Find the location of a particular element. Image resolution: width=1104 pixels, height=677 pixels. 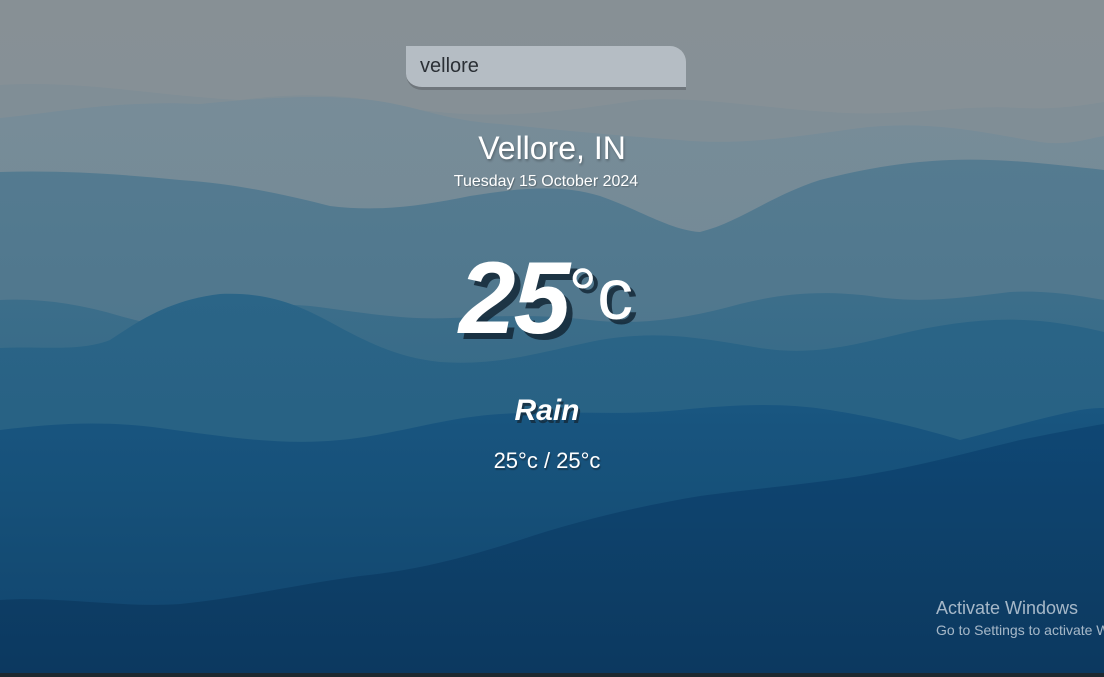

watermark-subtitle: Go to Settings to activate Windows. is located at coordinates (1020, 630).